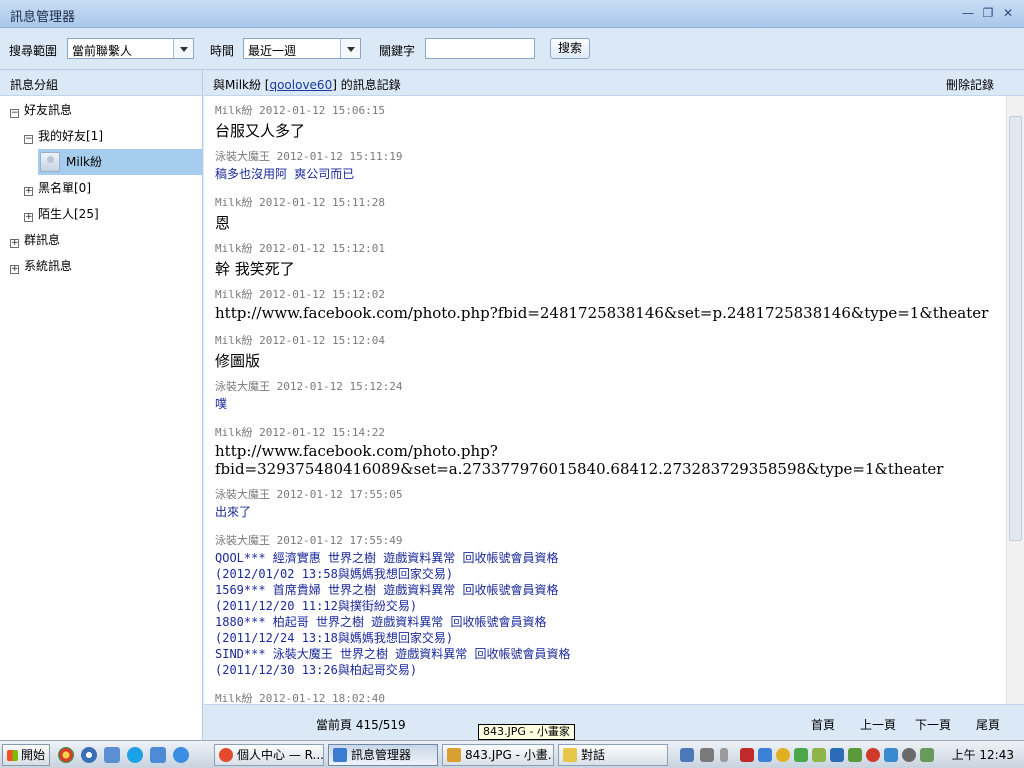 This screenshot has width=1024, height=768. Describe the element at coordinates (512, 14) in the screenshot. I see `window-titlebar: 訊息管理器 — ❐ ✕` at that location.